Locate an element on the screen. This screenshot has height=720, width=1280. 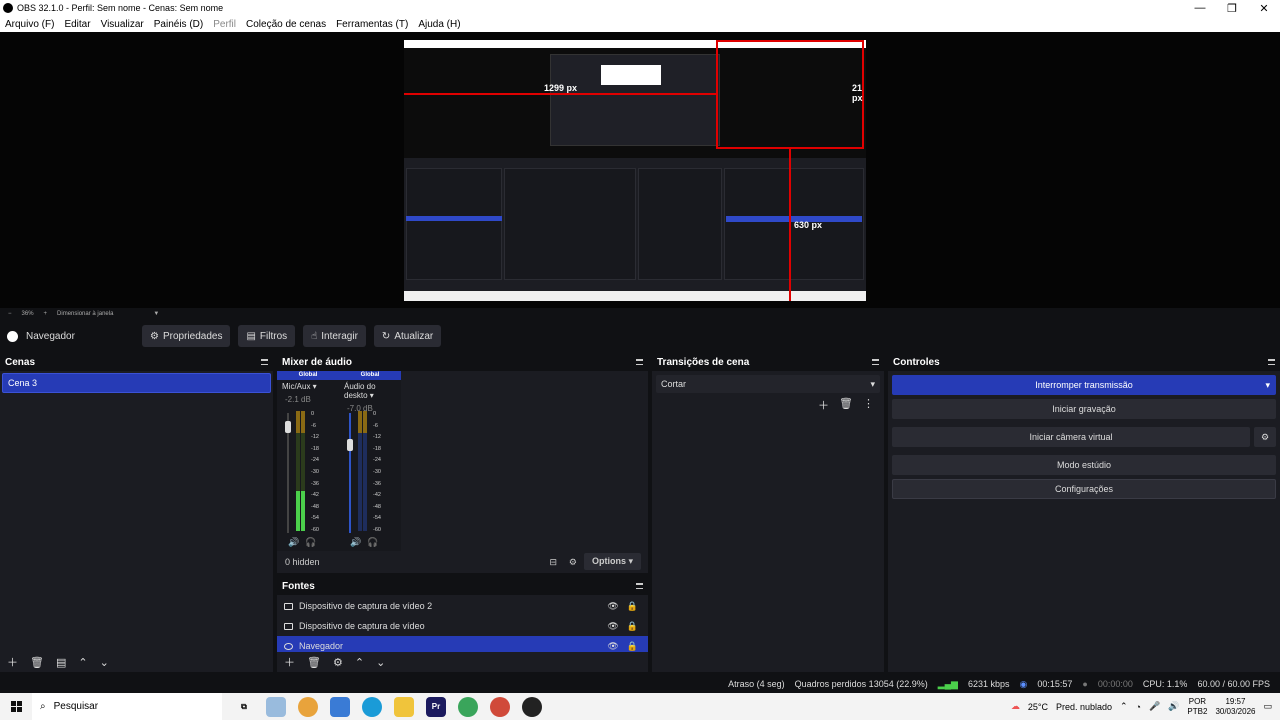
zoom-in-button: + is located at coordinates (46, 314).